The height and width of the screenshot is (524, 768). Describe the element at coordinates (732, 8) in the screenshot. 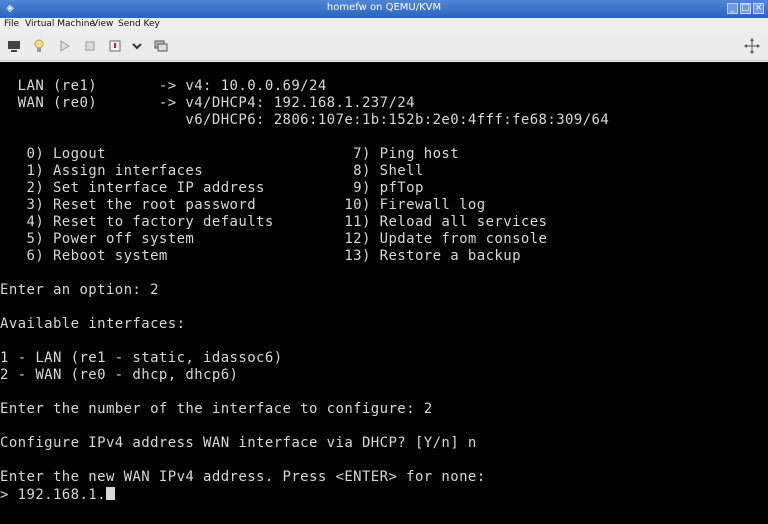

I see `minimize-button: _` at that location.